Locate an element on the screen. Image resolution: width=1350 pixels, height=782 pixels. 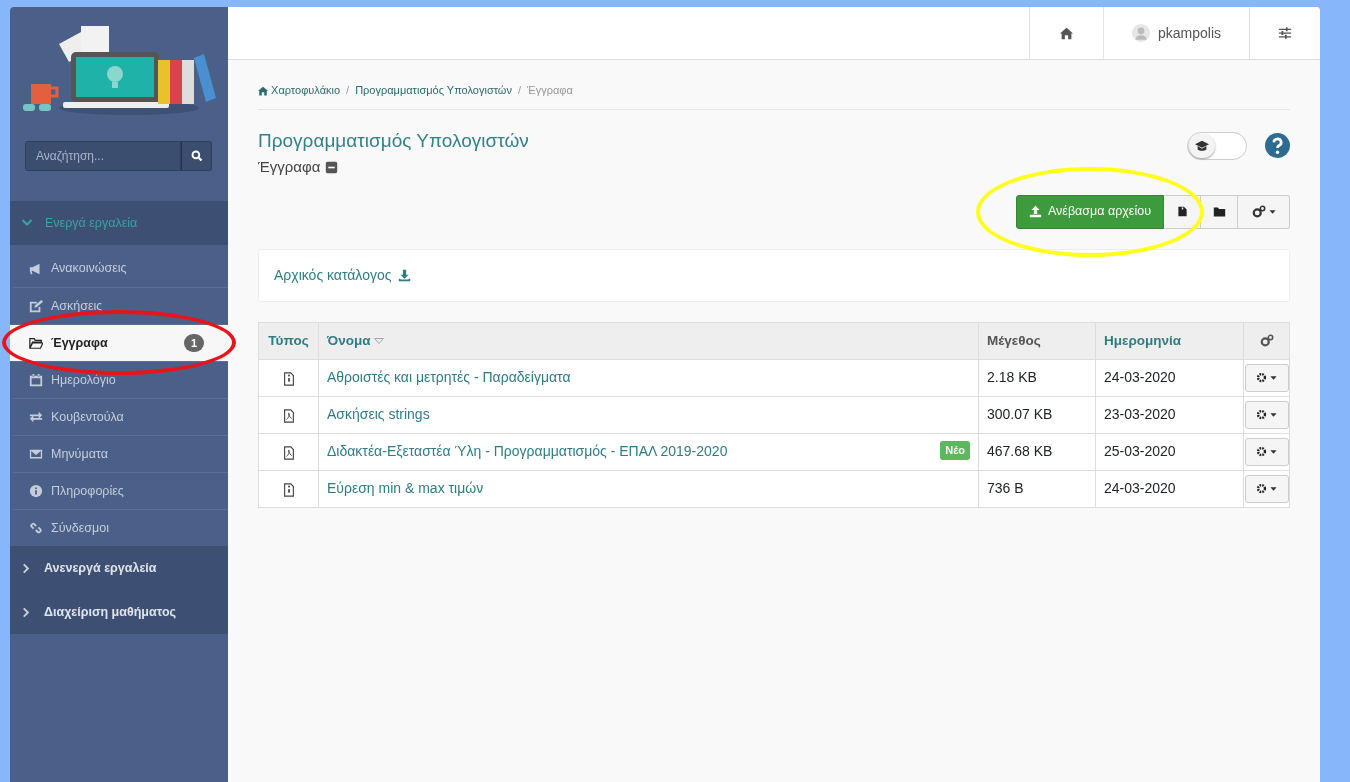
view-toggle is located at coordinates (1217, 145).